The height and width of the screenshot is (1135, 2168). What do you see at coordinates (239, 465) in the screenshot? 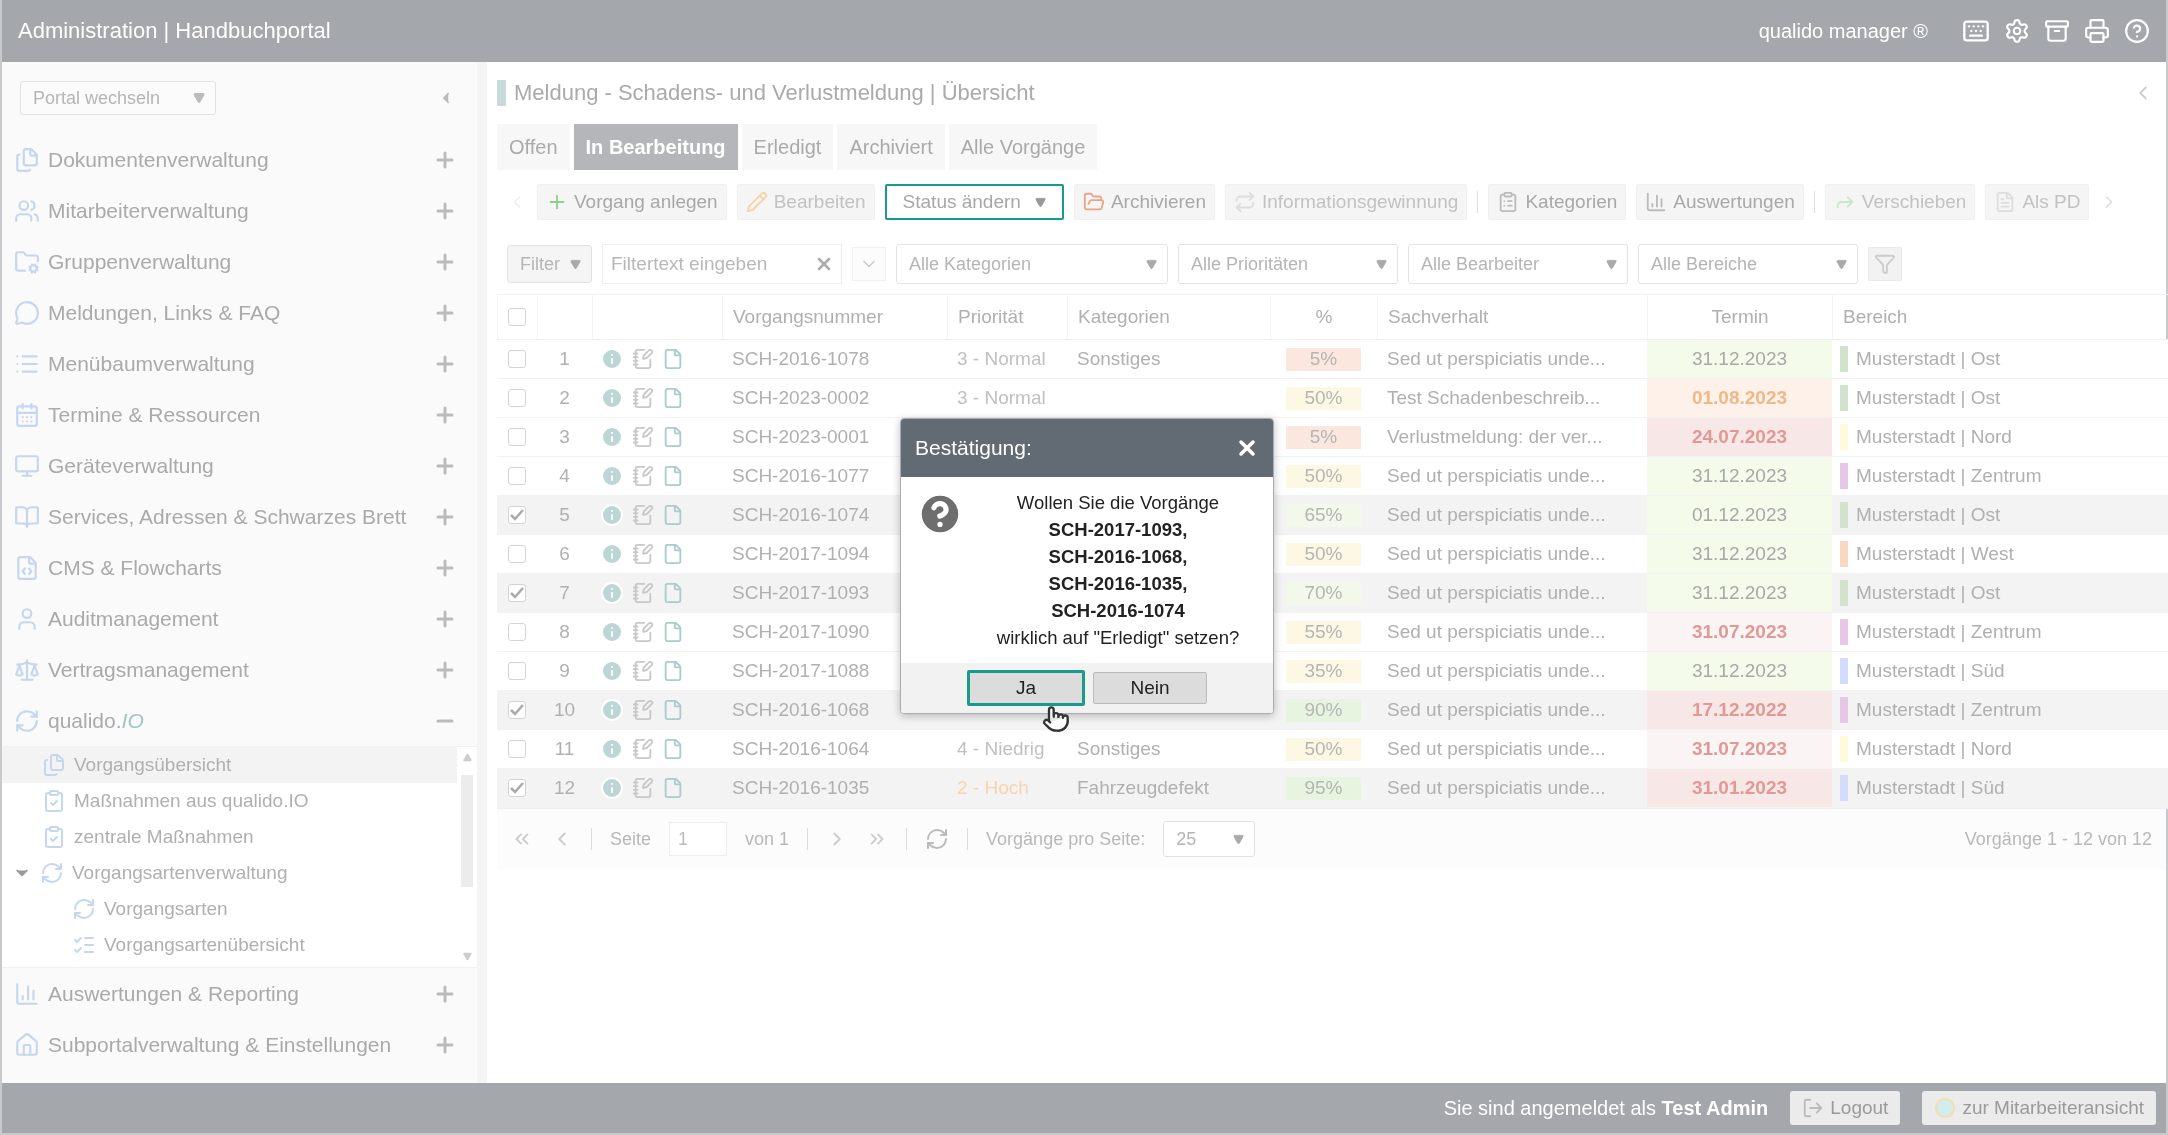
I see `sidebar-item: Geräteverwaltung` at bounding box center [239, 465].